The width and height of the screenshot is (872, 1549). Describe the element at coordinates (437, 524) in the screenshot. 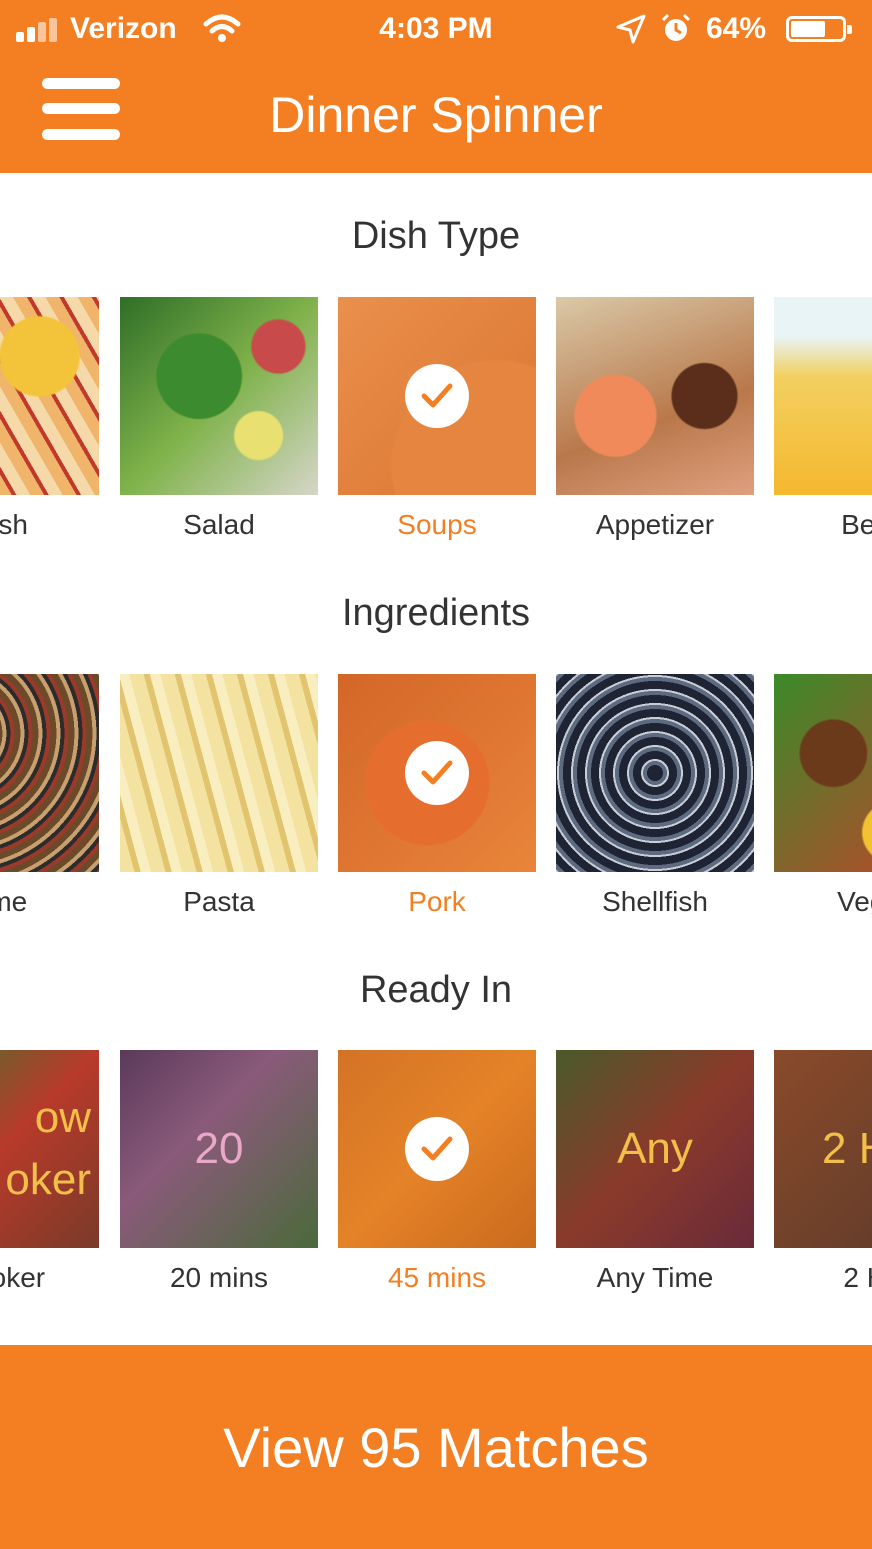

I see `dish-type-label: Soups` at that location.